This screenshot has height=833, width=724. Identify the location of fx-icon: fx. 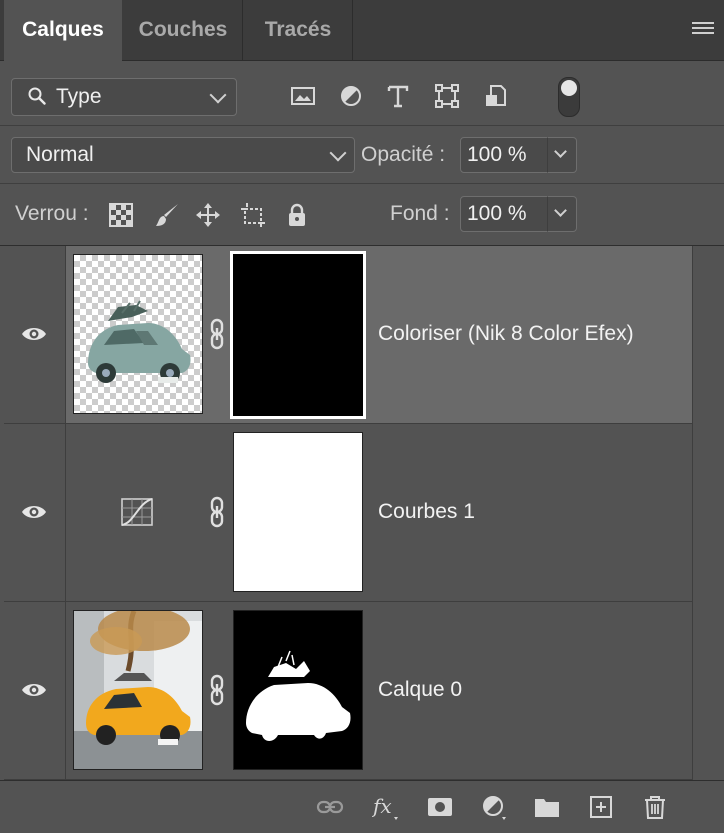
(386, 807).